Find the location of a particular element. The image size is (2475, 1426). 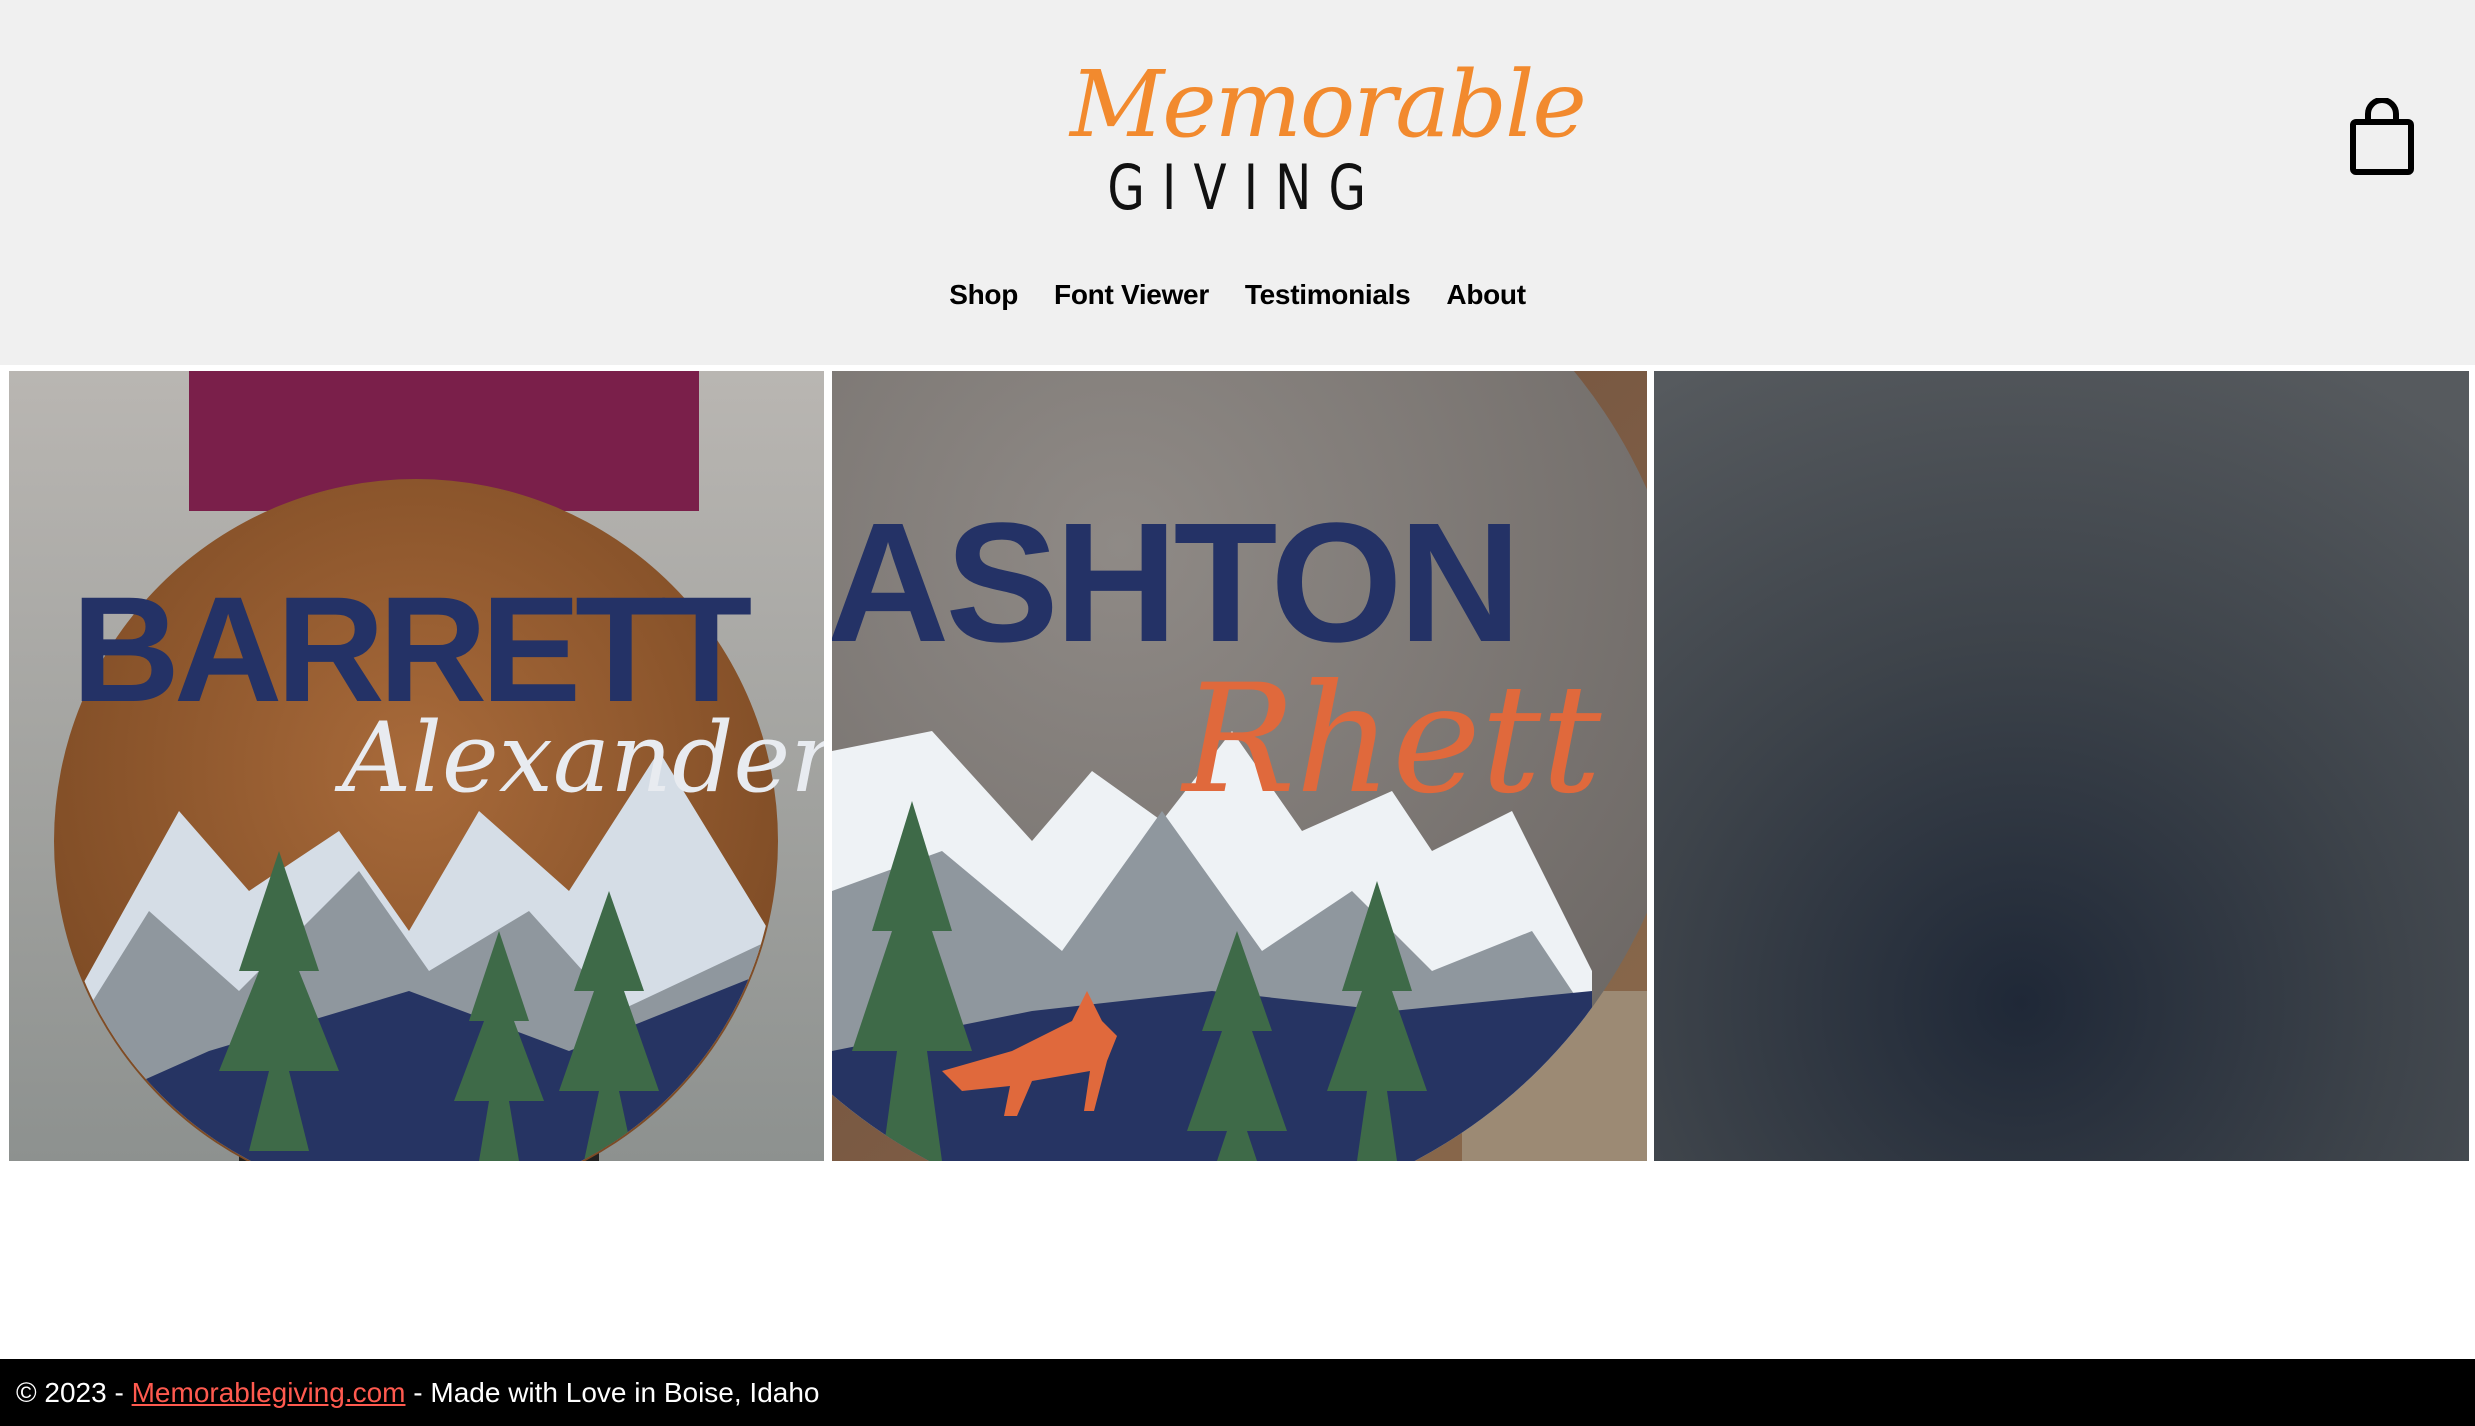

nav-shop: Shop is located at coordinates (983, 295).